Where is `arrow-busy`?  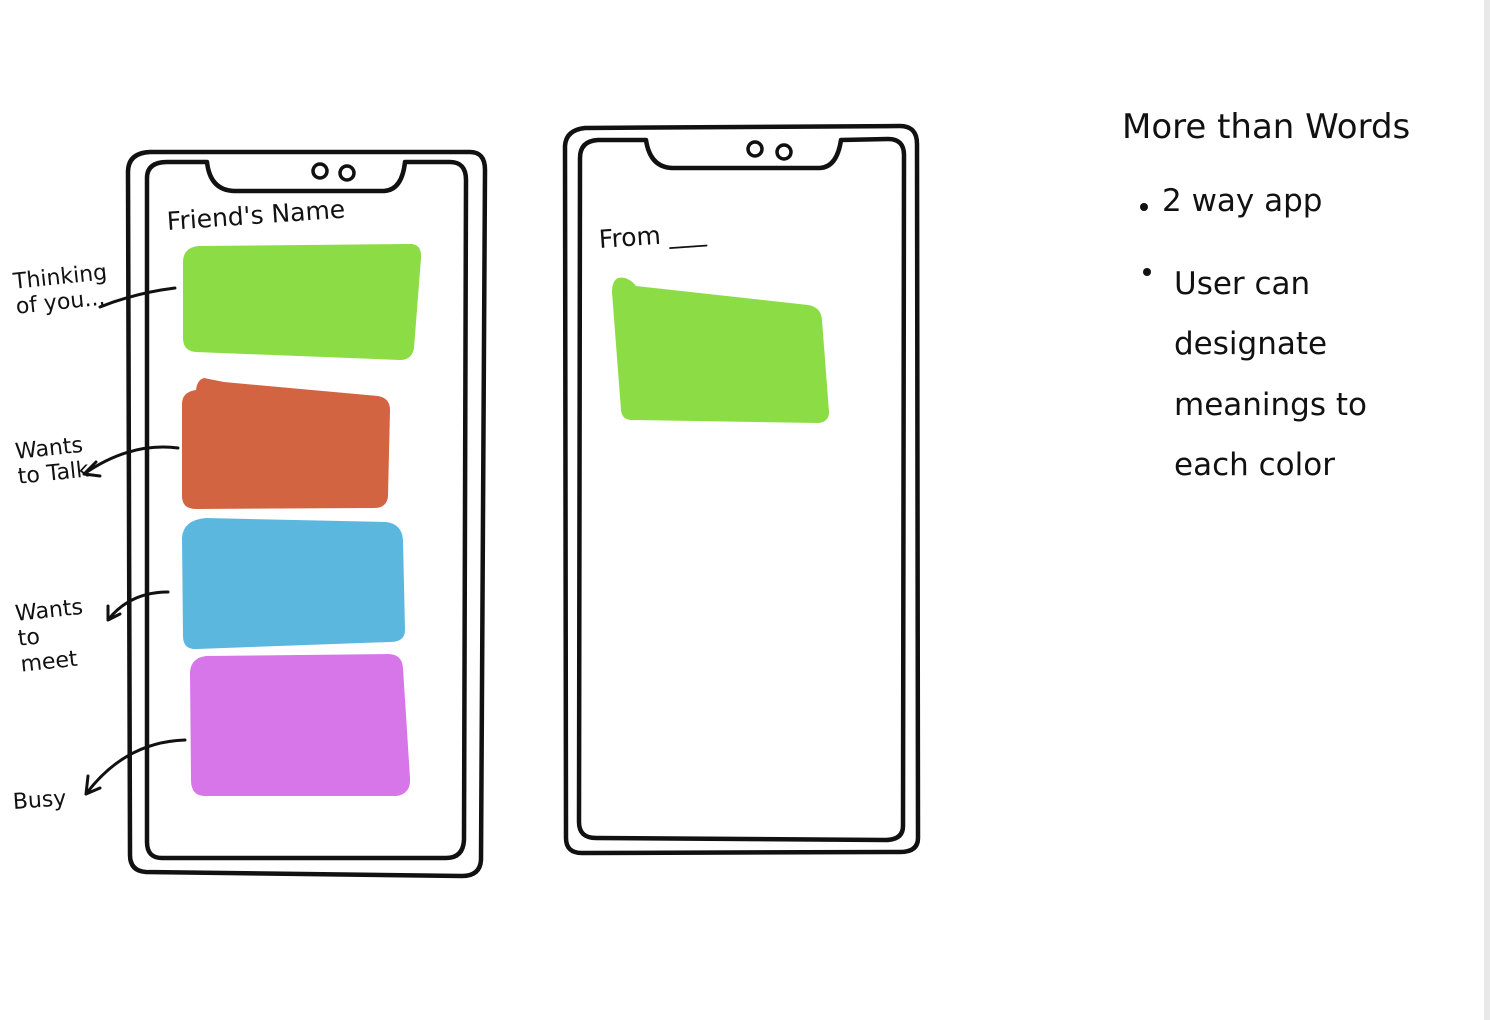
arrow-busy is located at coordinates (135, 767).